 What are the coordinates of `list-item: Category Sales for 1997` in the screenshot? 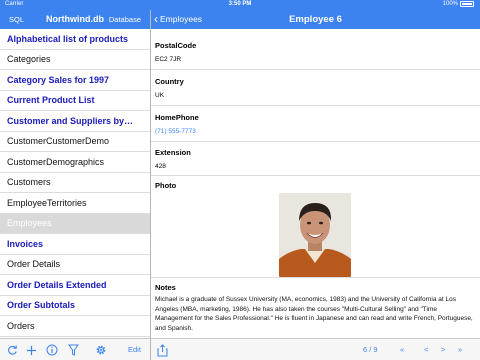 It's located at (75, 80).